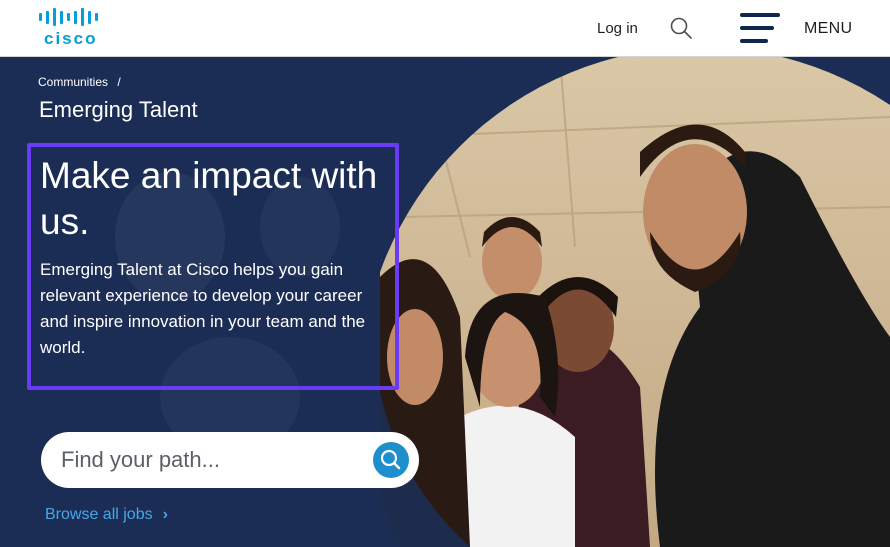  What do you see at coordinates (617, 28) in the screenshot?
I see `login-link: Log in` at bounding box center [617, 28].